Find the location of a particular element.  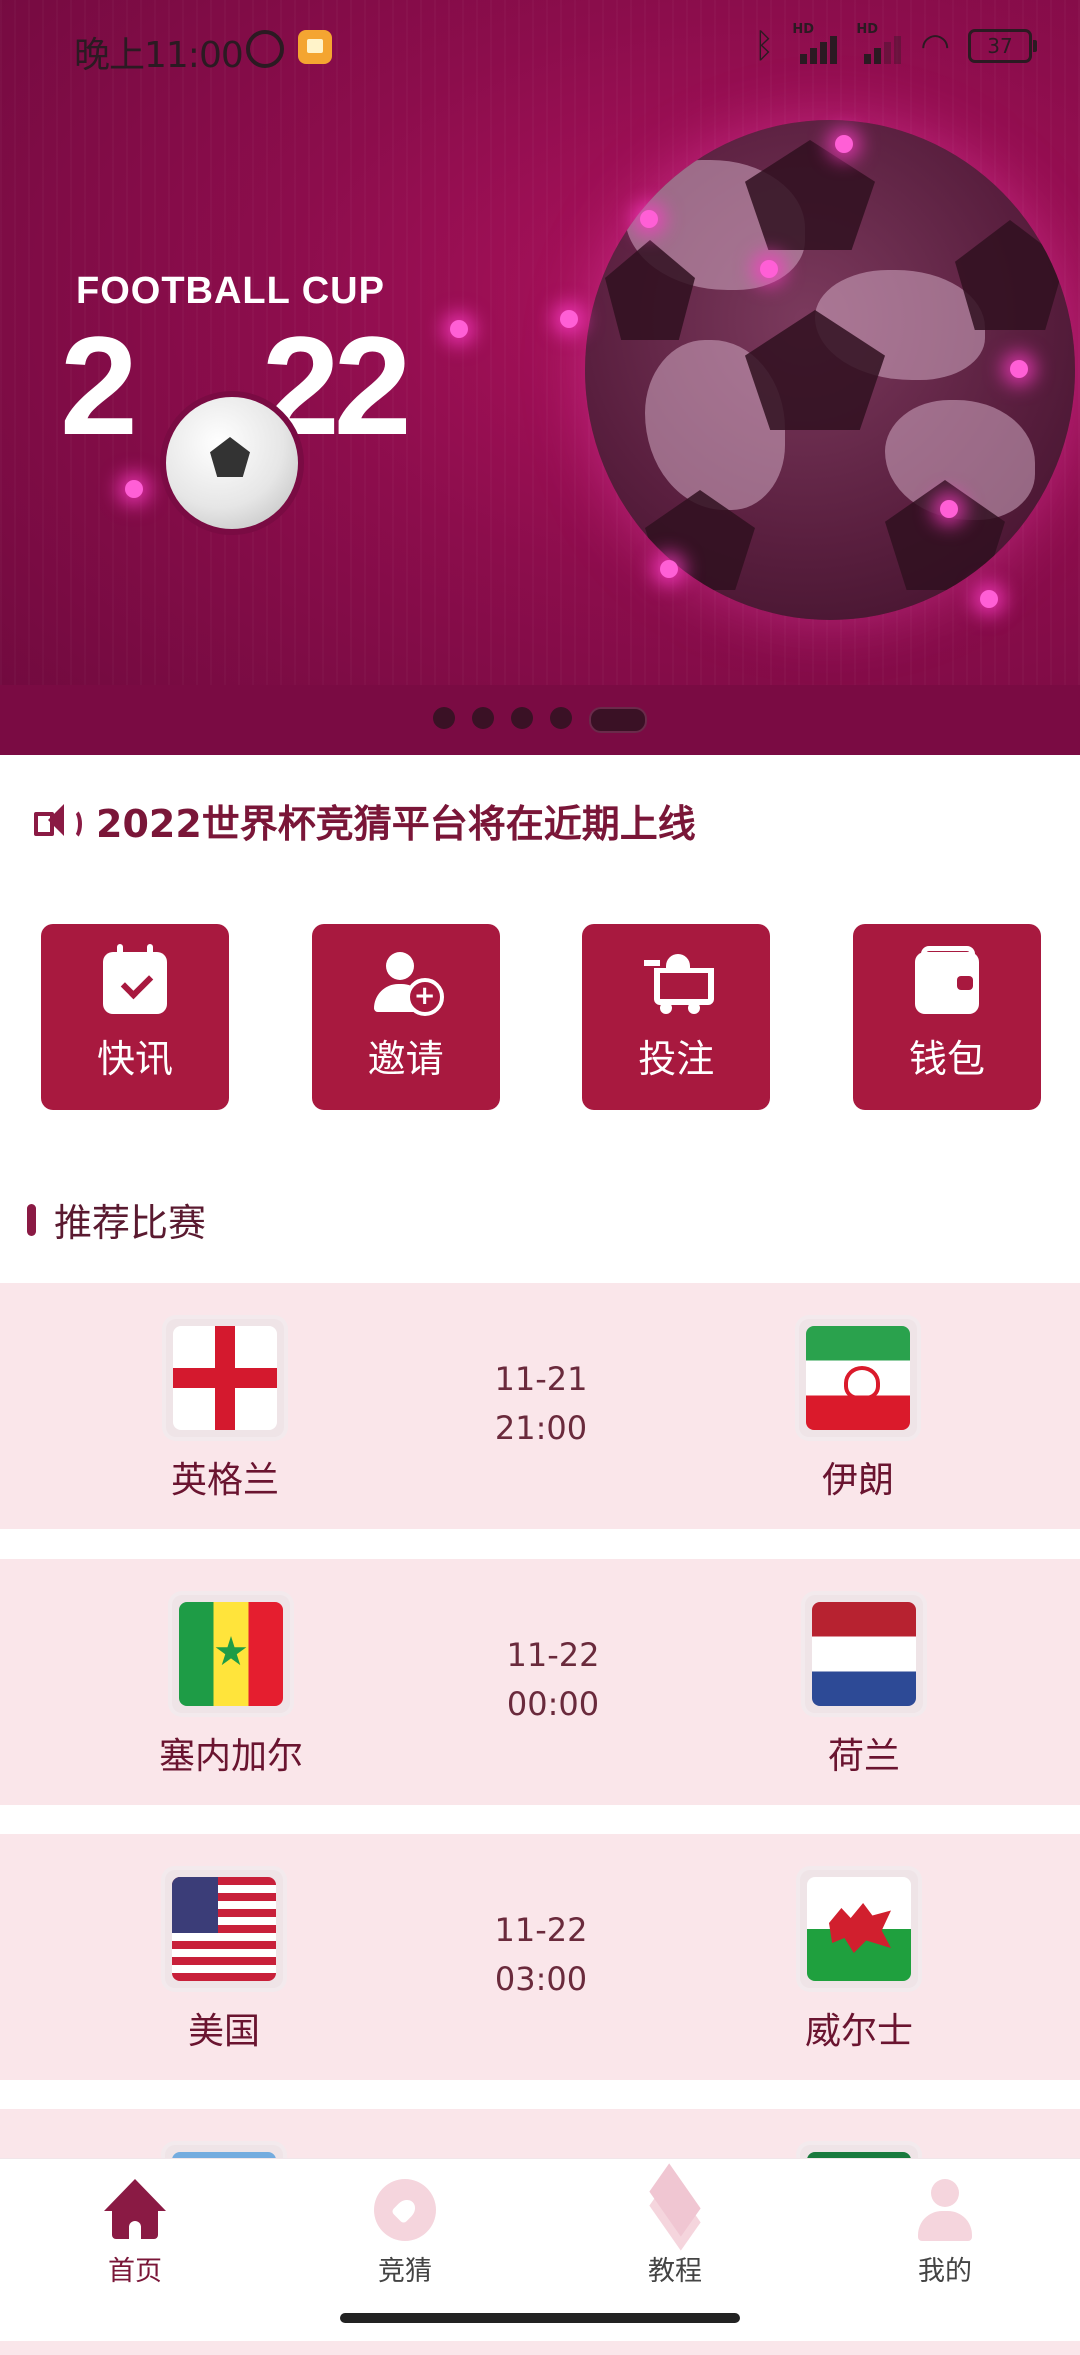

home-team: 塞内加尔 is located at coordinates (231, 1687).